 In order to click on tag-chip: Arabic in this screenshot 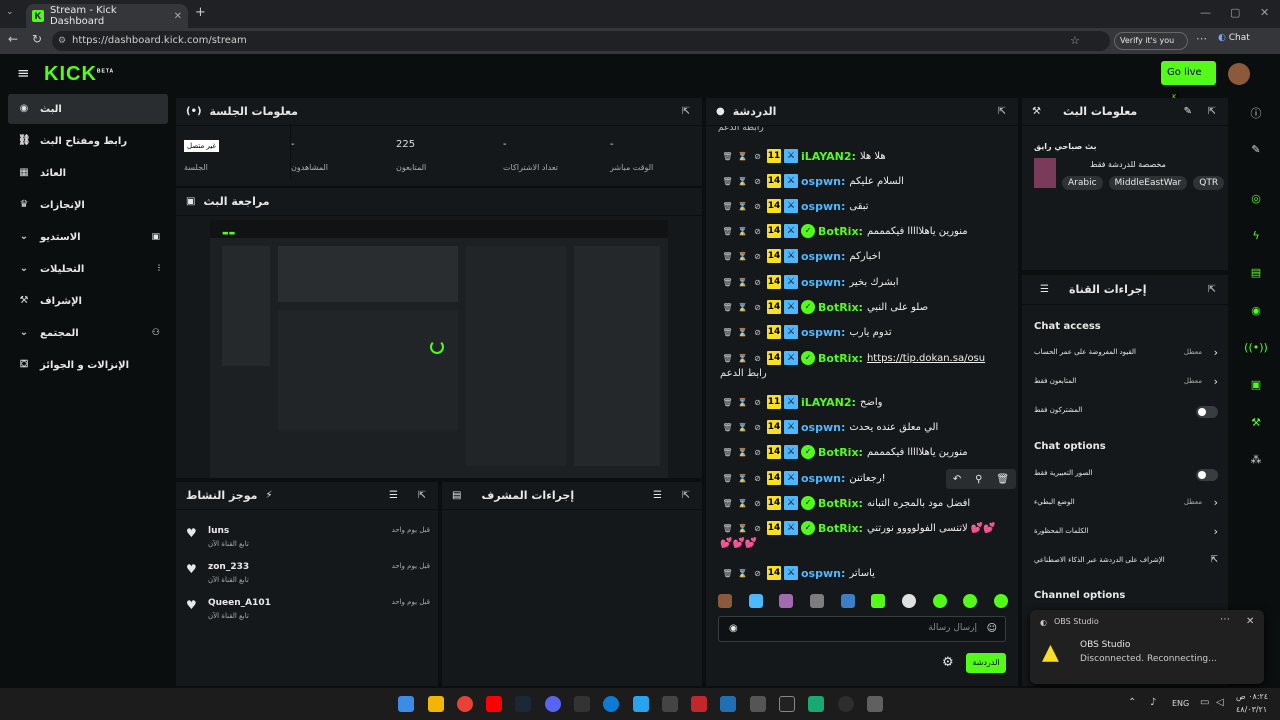, I will do `click(1082, 183)`.